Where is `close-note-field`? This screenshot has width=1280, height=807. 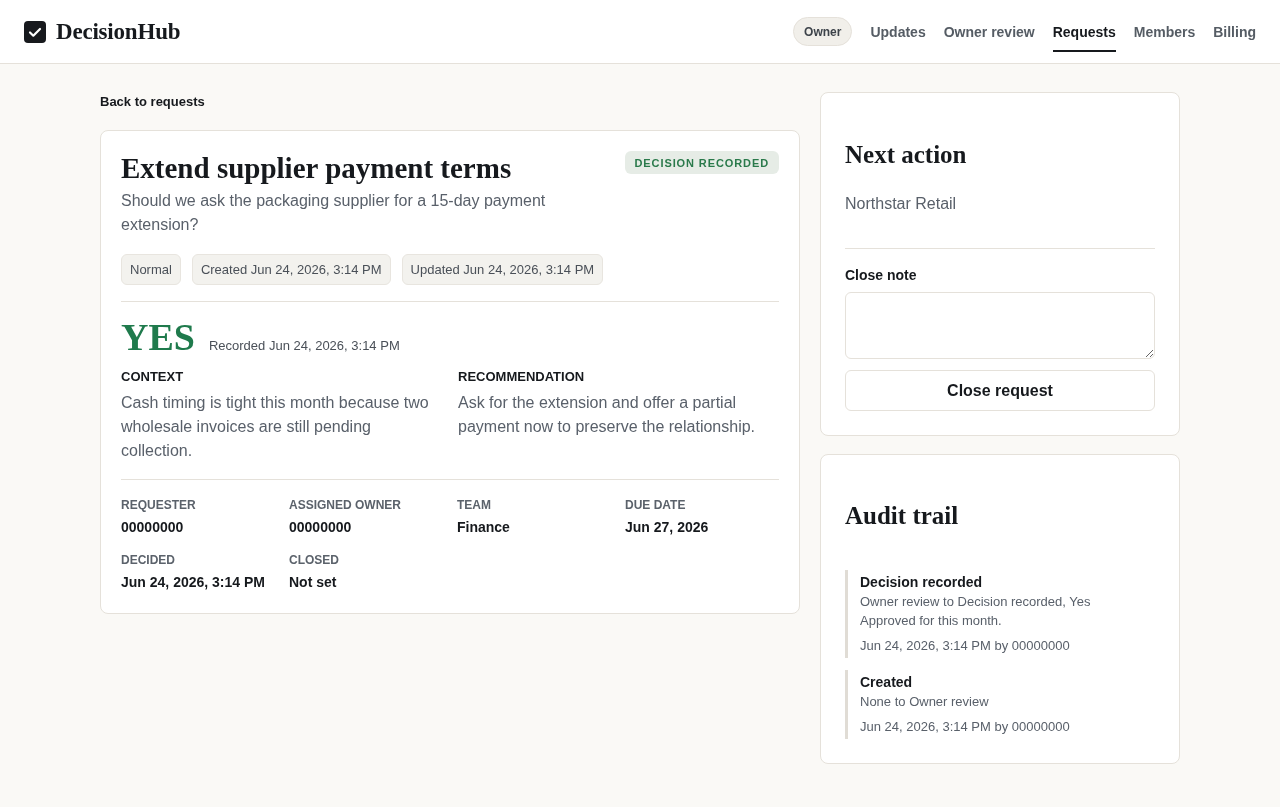
close-note-field is located at coordinates (1000, 325).